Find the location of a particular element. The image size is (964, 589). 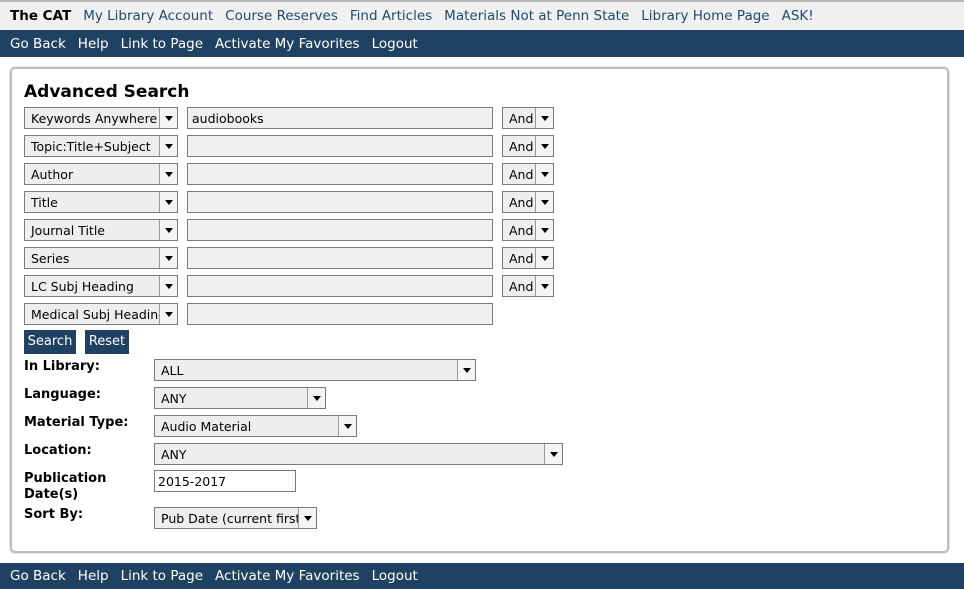

page-title: Advanced Search is located at coordinates (107, 92).